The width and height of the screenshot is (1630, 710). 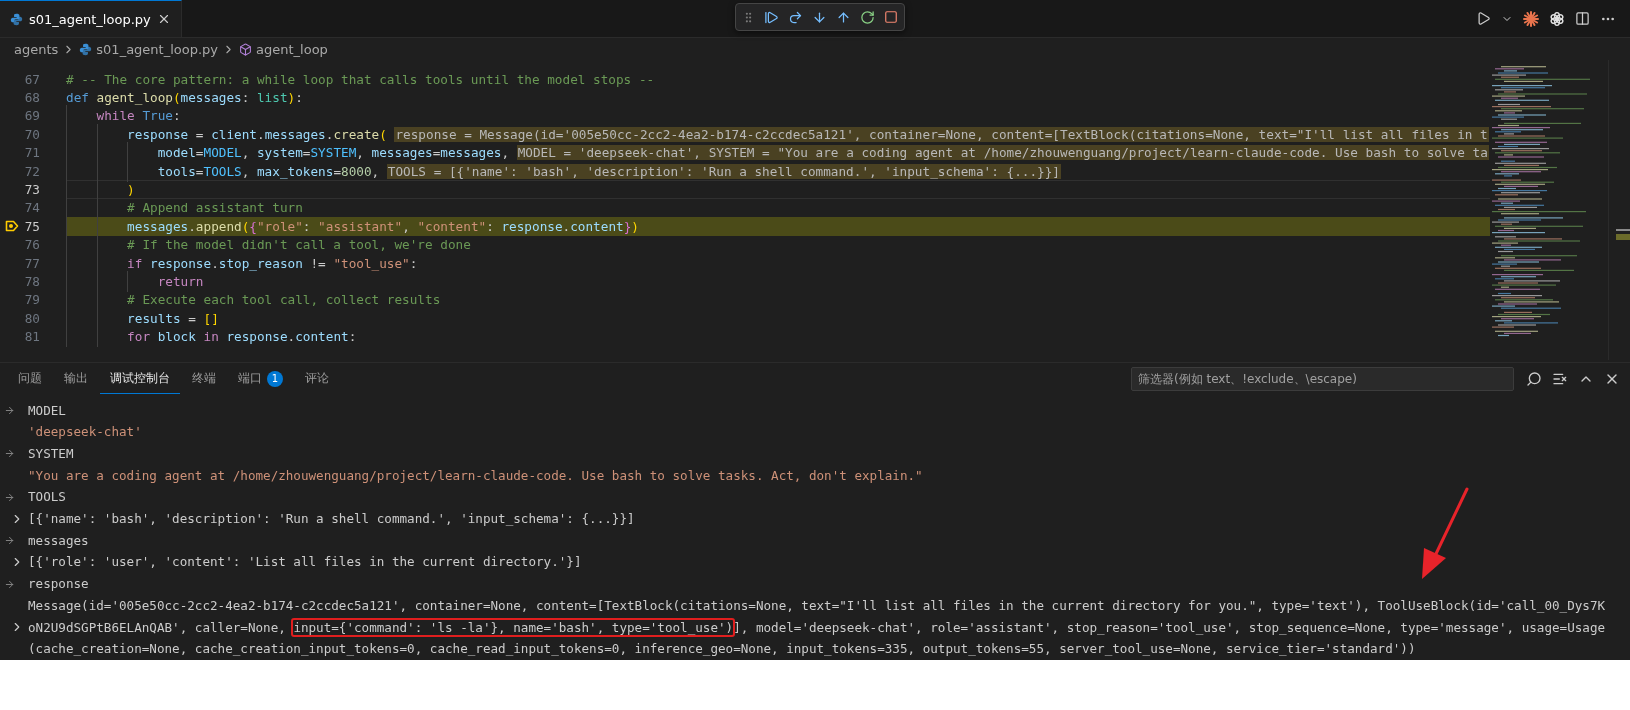 I want to click on line-number: 75, so click(x=32, y=226).